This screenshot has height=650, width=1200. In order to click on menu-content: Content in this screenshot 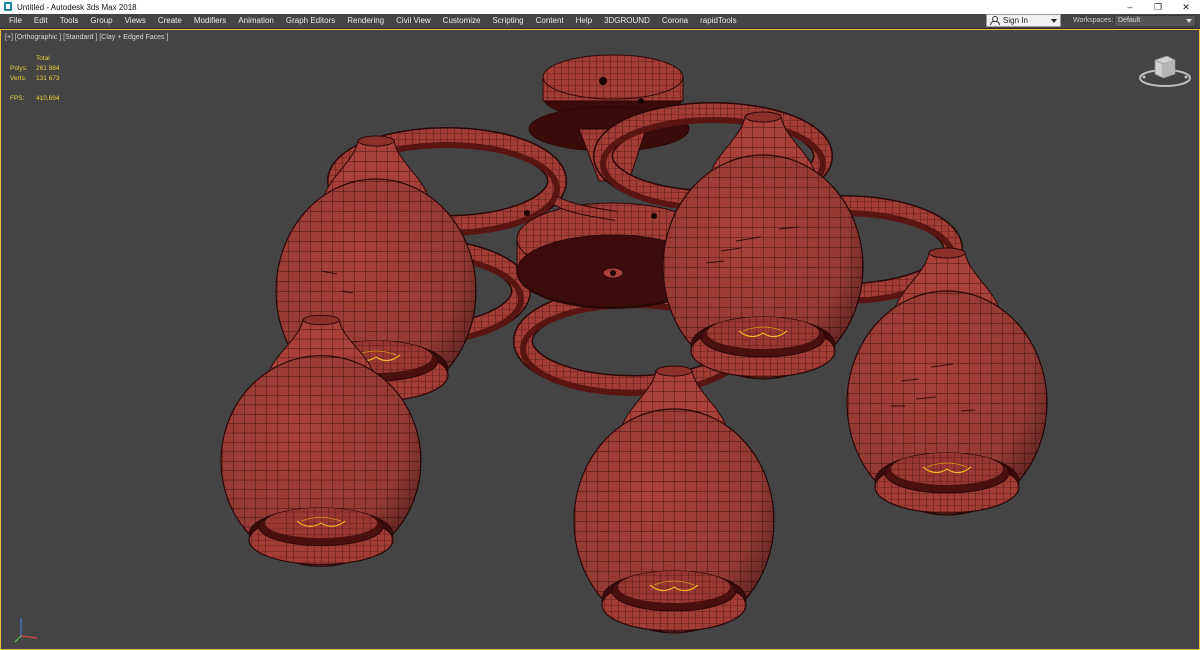, I will do `click(550, 21)`.